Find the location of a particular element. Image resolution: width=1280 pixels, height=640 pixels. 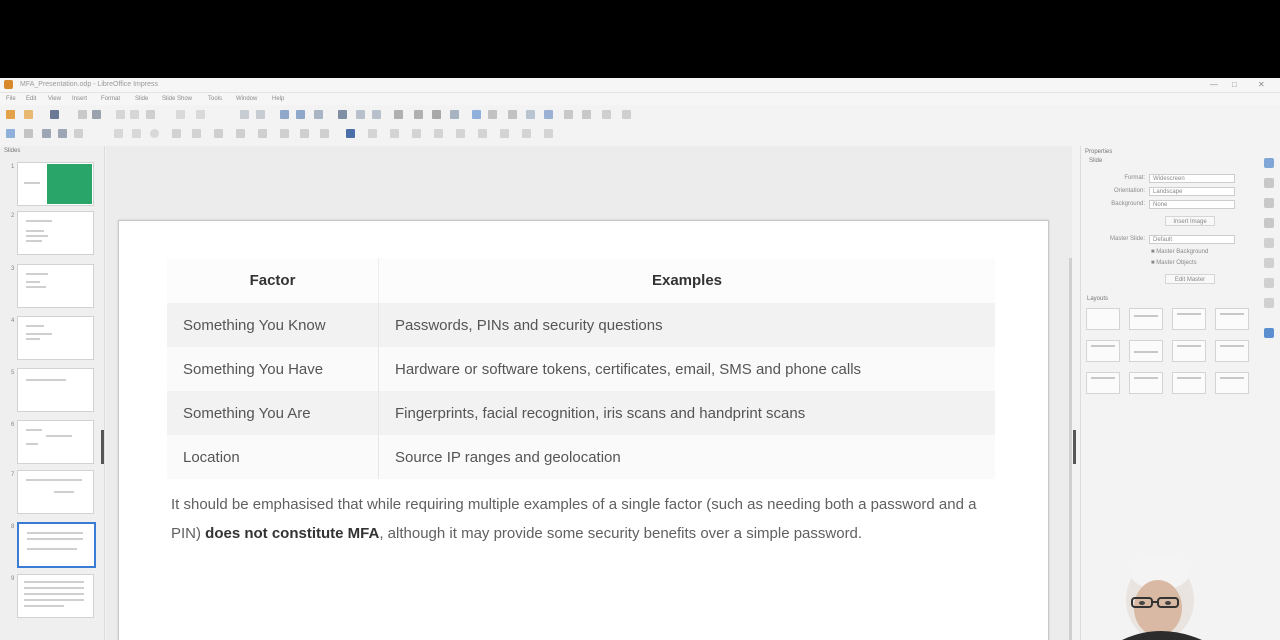

edit-master-button: Edit Master is located at coordinates (1190, 279).